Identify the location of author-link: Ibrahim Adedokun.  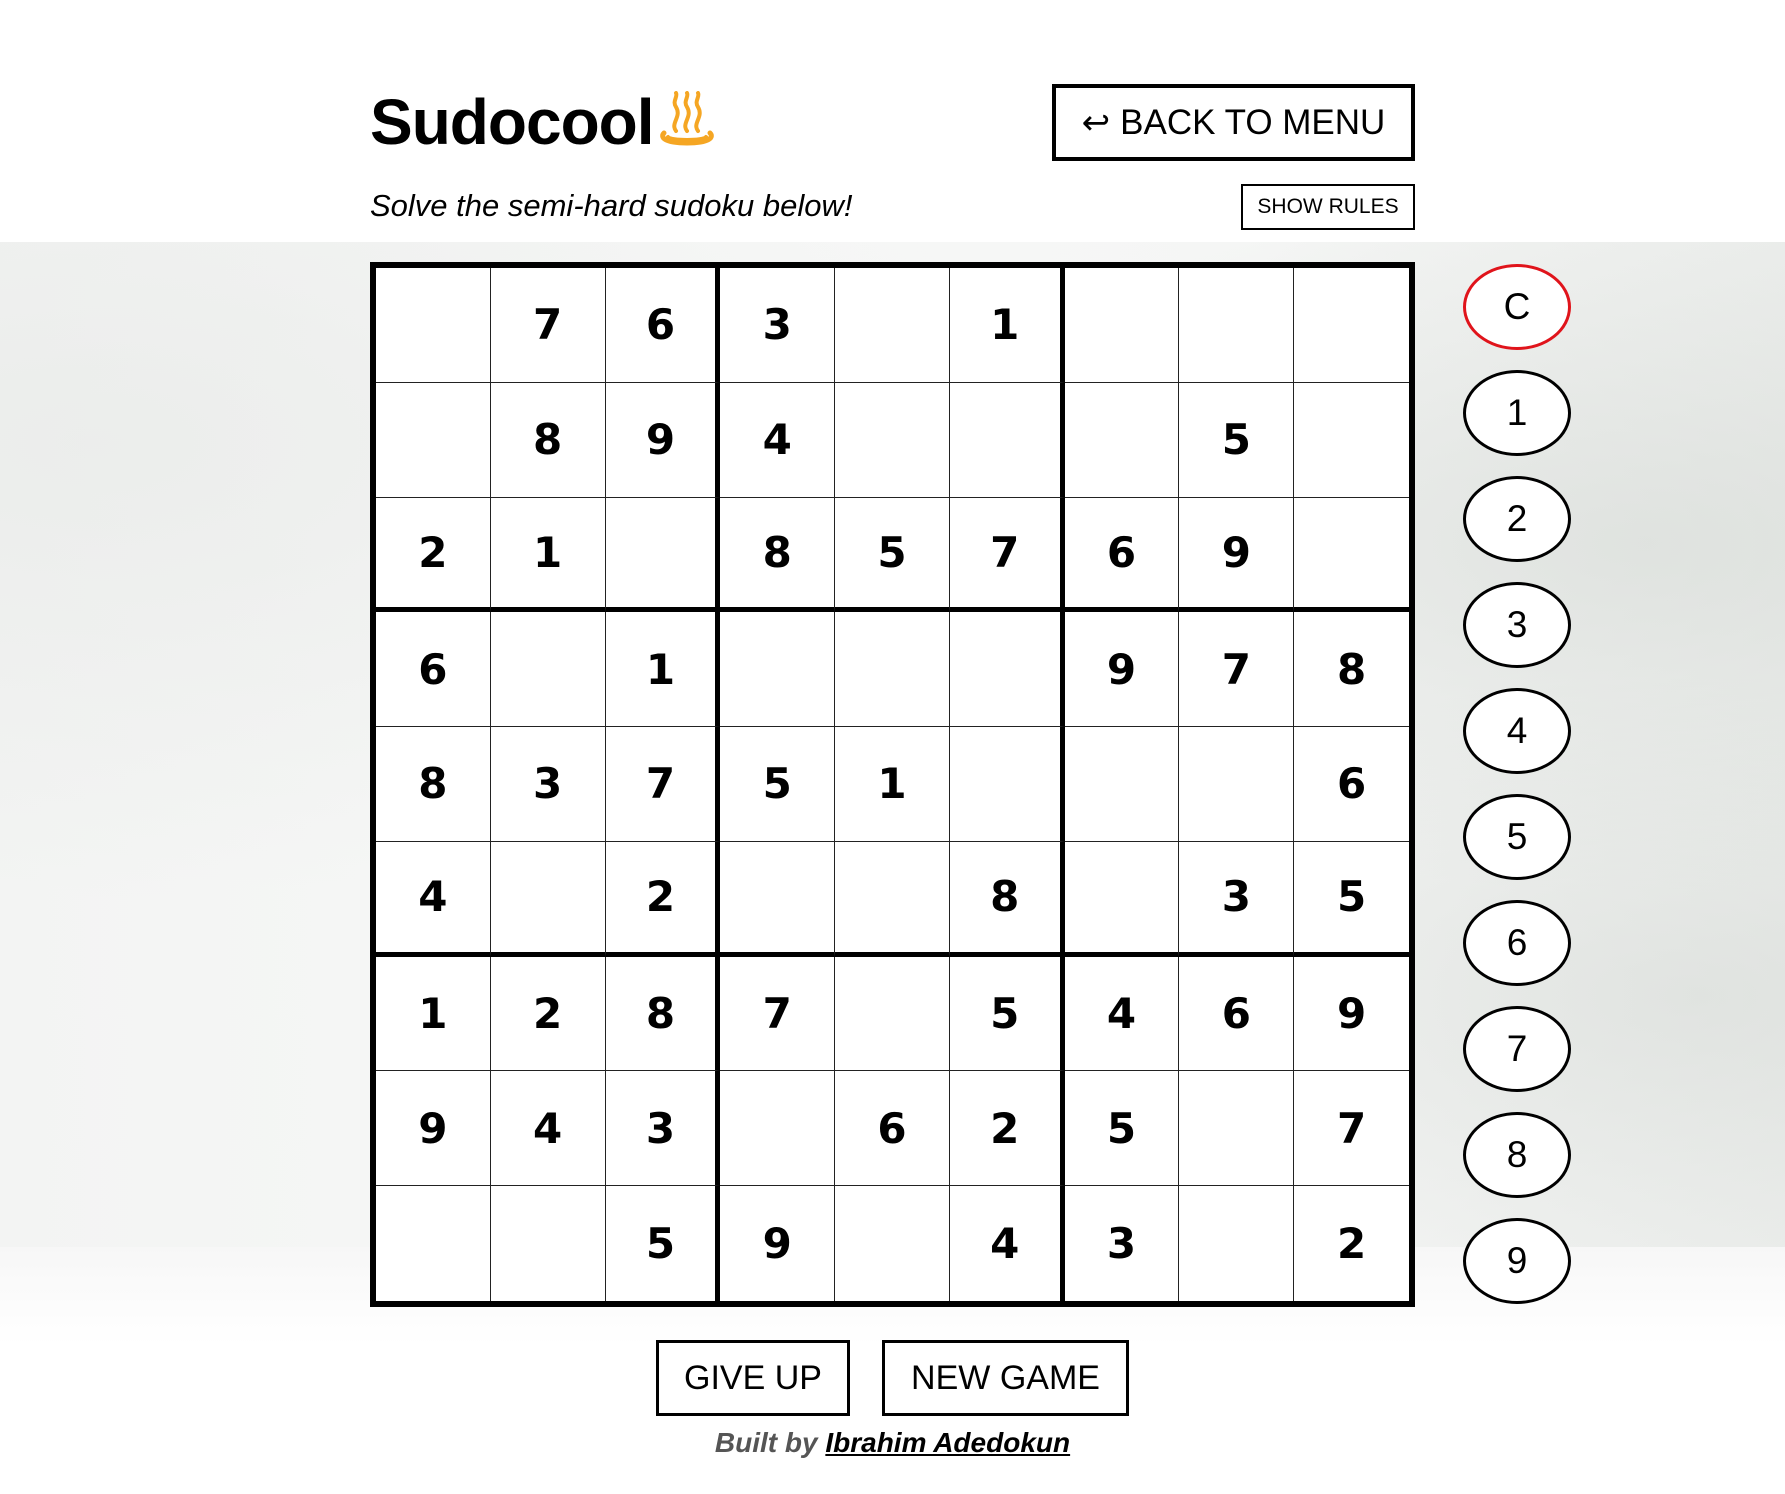
(947, 1442).